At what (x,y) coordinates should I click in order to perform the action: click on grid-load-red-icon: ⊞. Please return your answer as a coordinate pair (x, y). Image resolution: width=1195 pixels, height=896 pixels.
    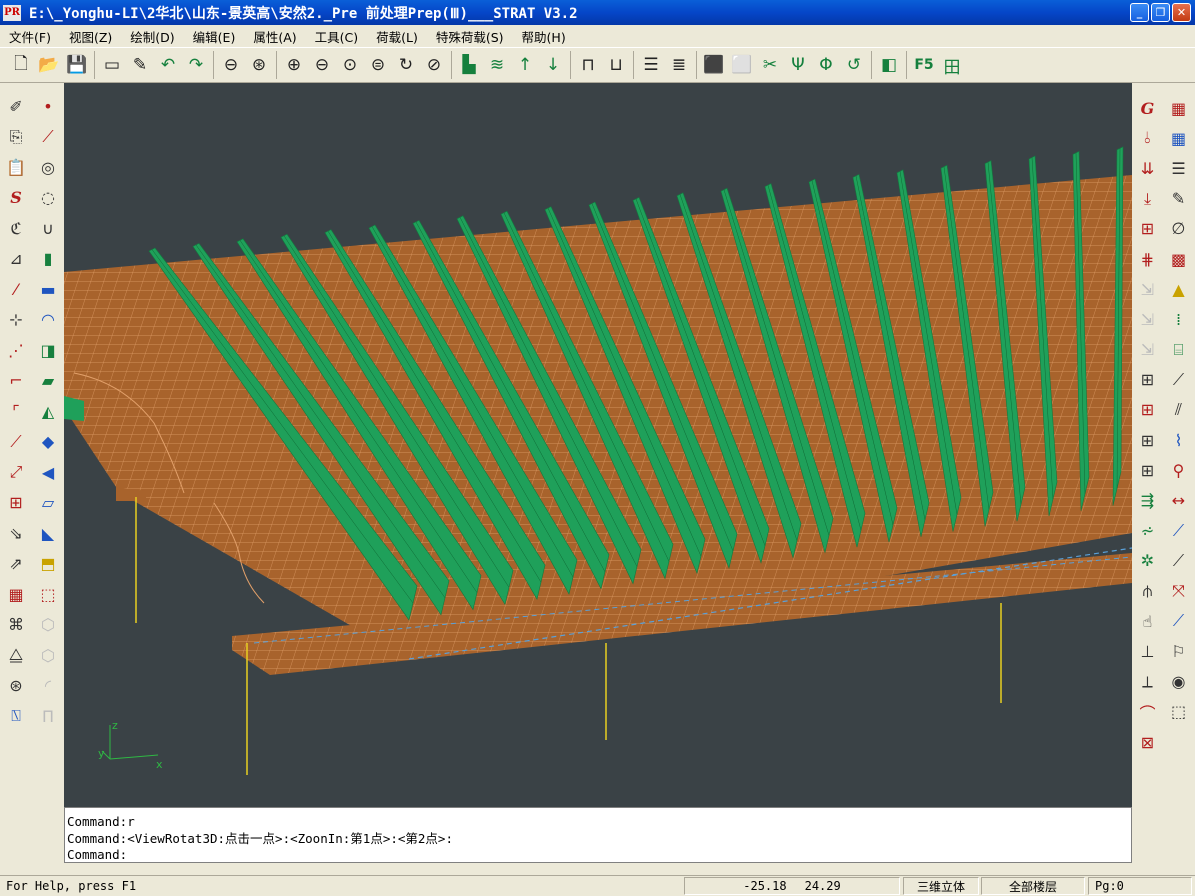
    Looking at the image, I should click on (1148, 410).